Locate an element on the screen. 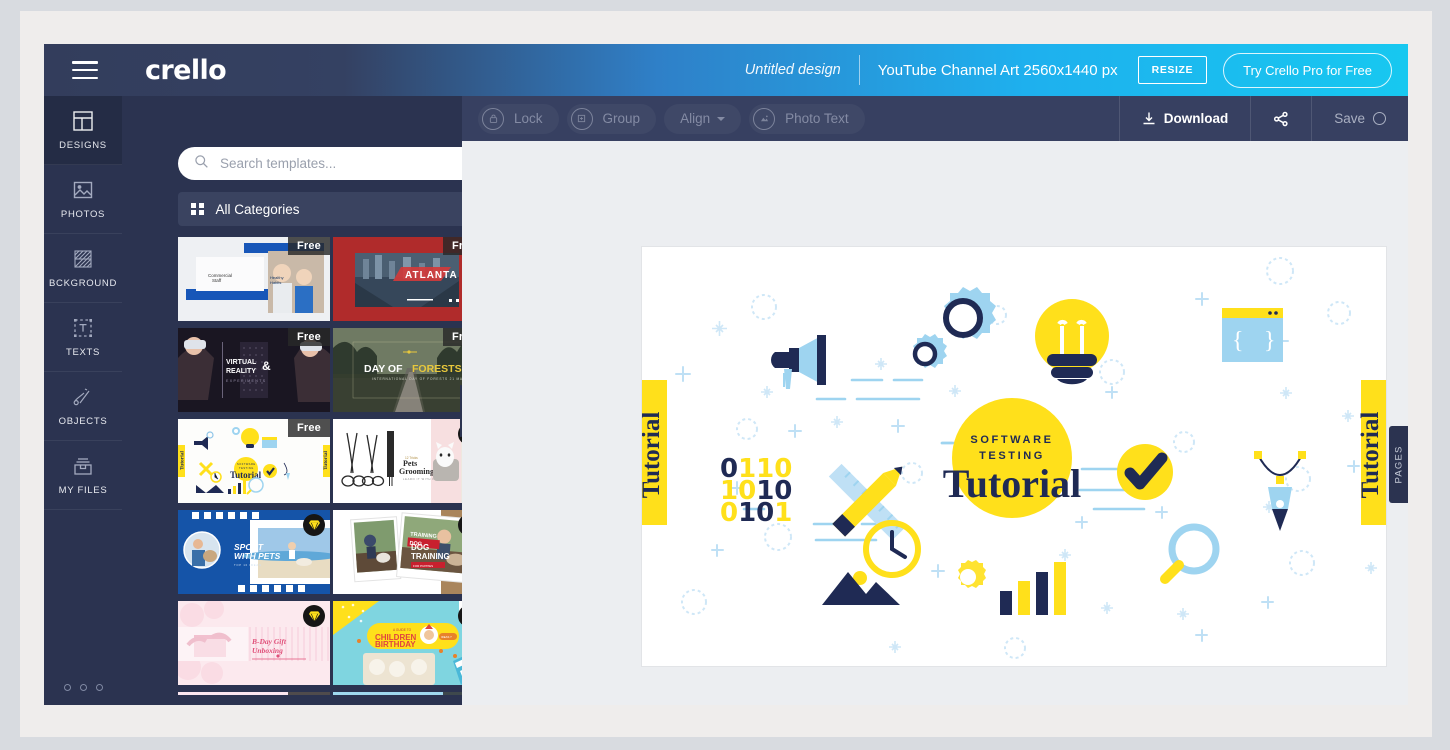 The height and width of the screenshot is (750, 1450). crello-logo: crello is located at coordinates (186, 70).